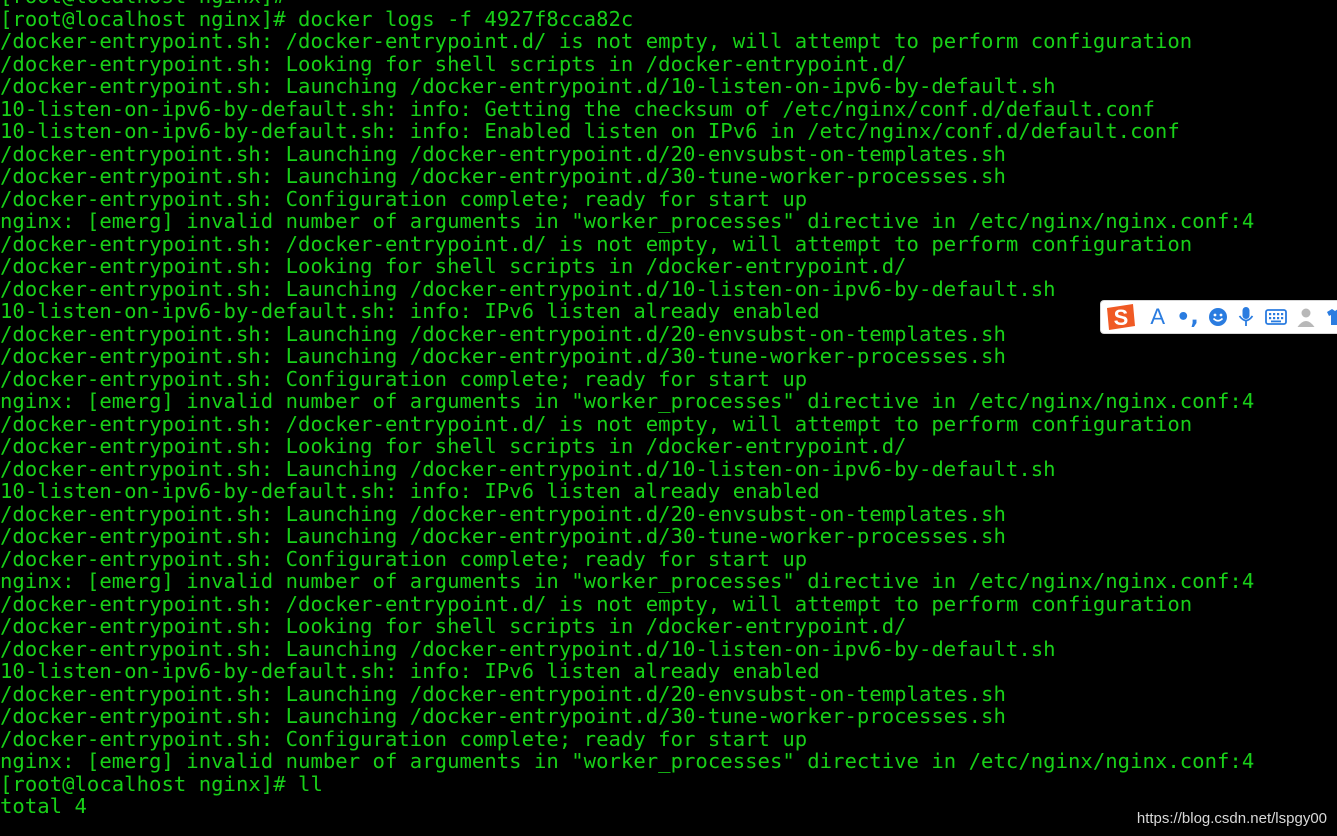 The width and height of the screenshot is (1337, 836). I want to click on ime-toolbar: S A •,, so click(1218, 317).